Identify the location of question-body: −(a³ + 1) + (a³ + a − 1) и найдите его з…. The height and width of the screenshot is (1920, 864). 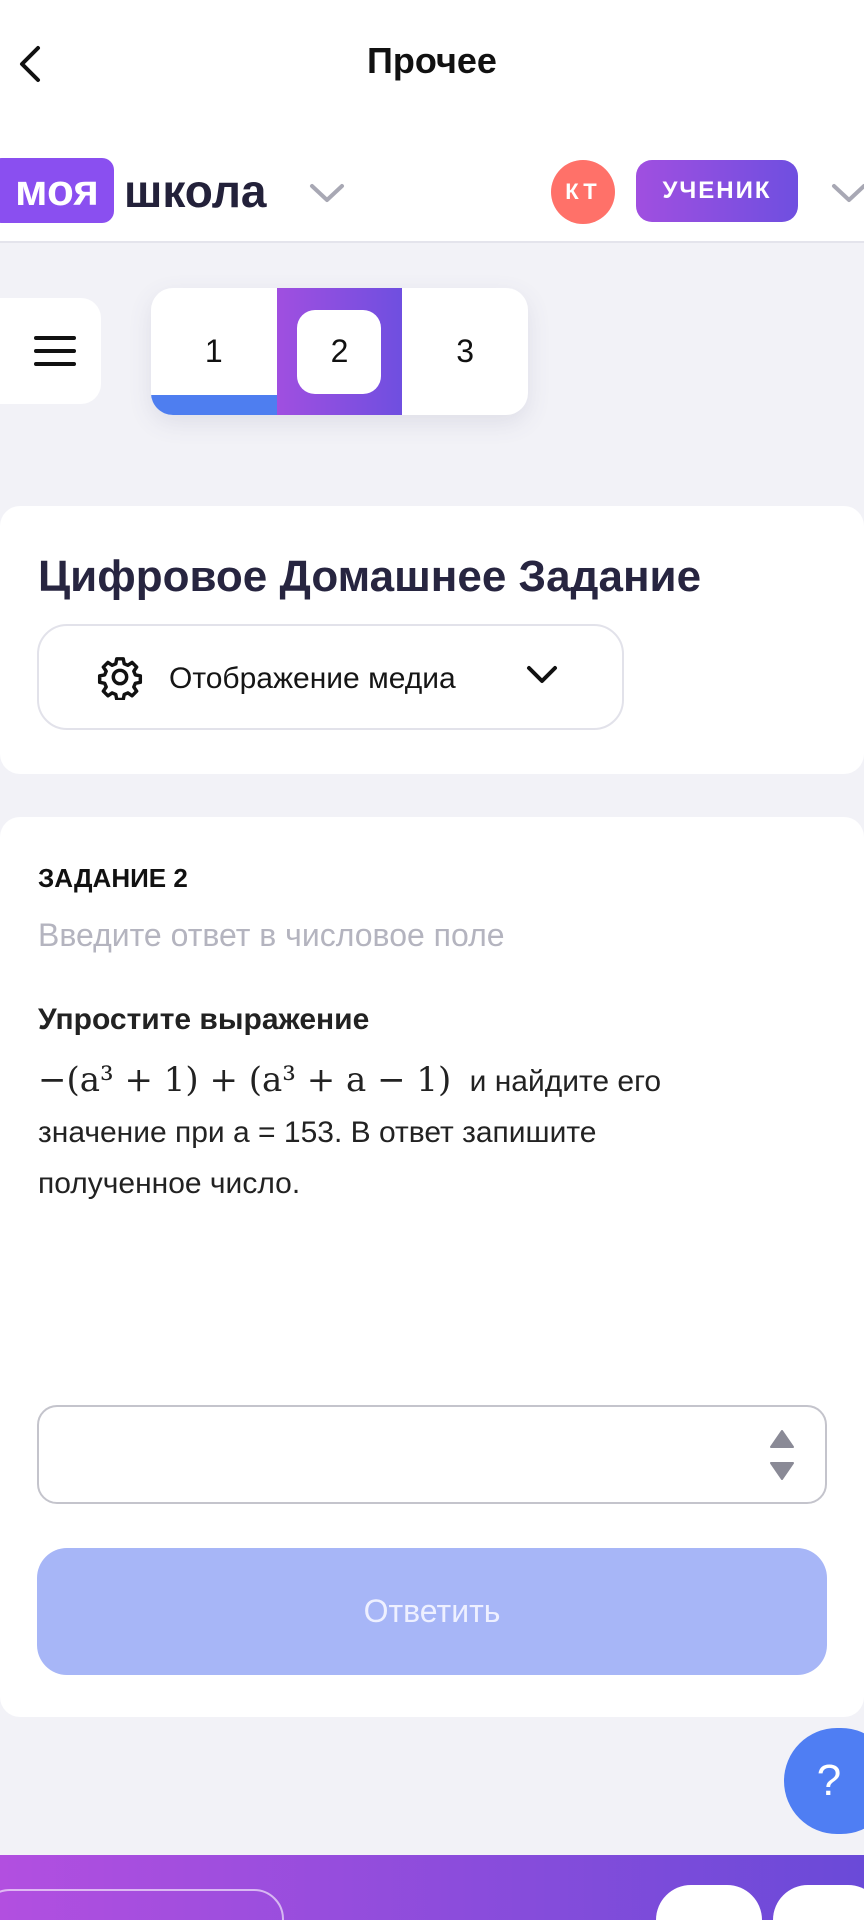
(433, 1132).